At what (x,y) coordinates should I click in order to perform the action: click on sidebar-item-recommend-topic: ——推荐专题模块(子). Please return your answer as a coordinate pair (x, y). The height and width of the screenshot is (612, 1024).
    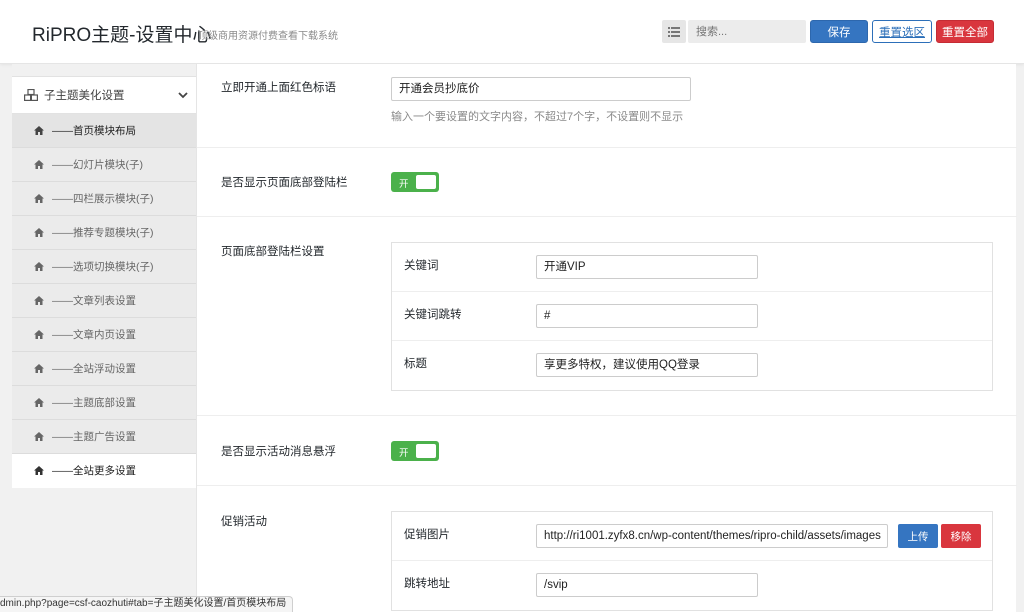
    Looking at the image, I should click on (104, 233).